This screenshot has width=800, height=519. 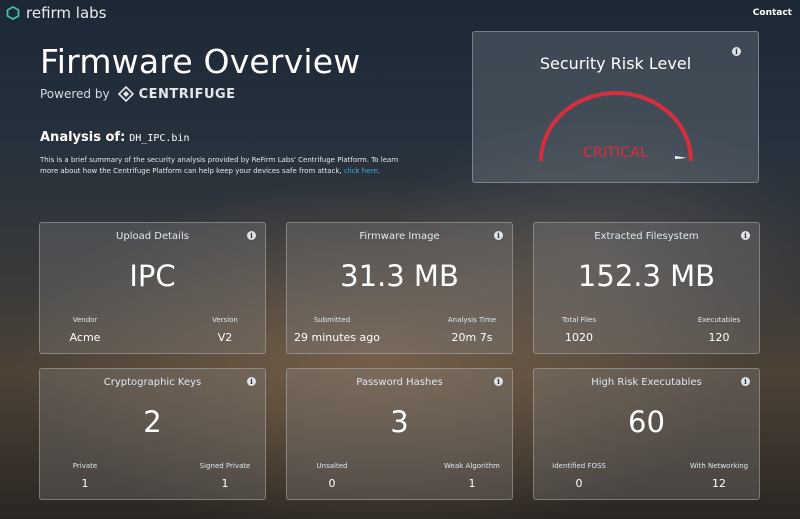 I want to click on card-value: 60, so click(x=646, y=422).